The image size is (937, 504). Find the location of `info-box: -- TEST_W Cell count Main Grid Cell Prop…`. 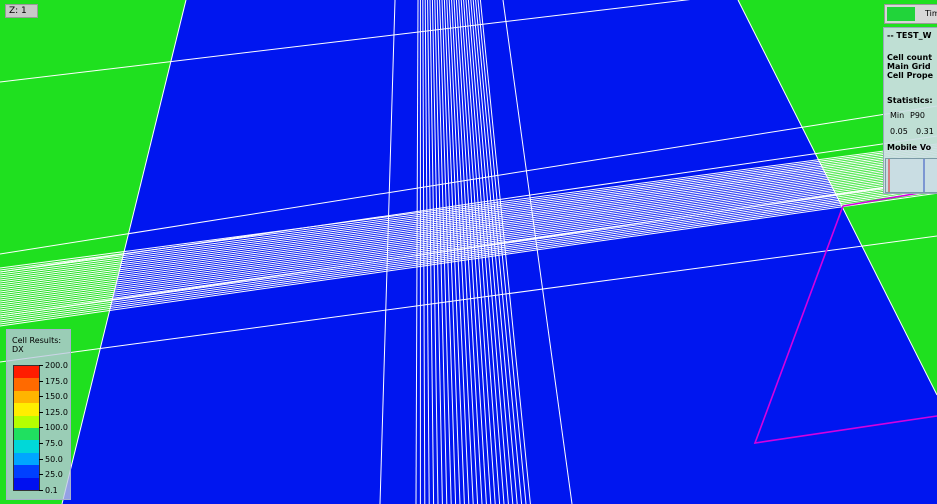

info-box: -- TEST_W Cell count Main Grid Cell Prop… is located at coordinates (910, 110).